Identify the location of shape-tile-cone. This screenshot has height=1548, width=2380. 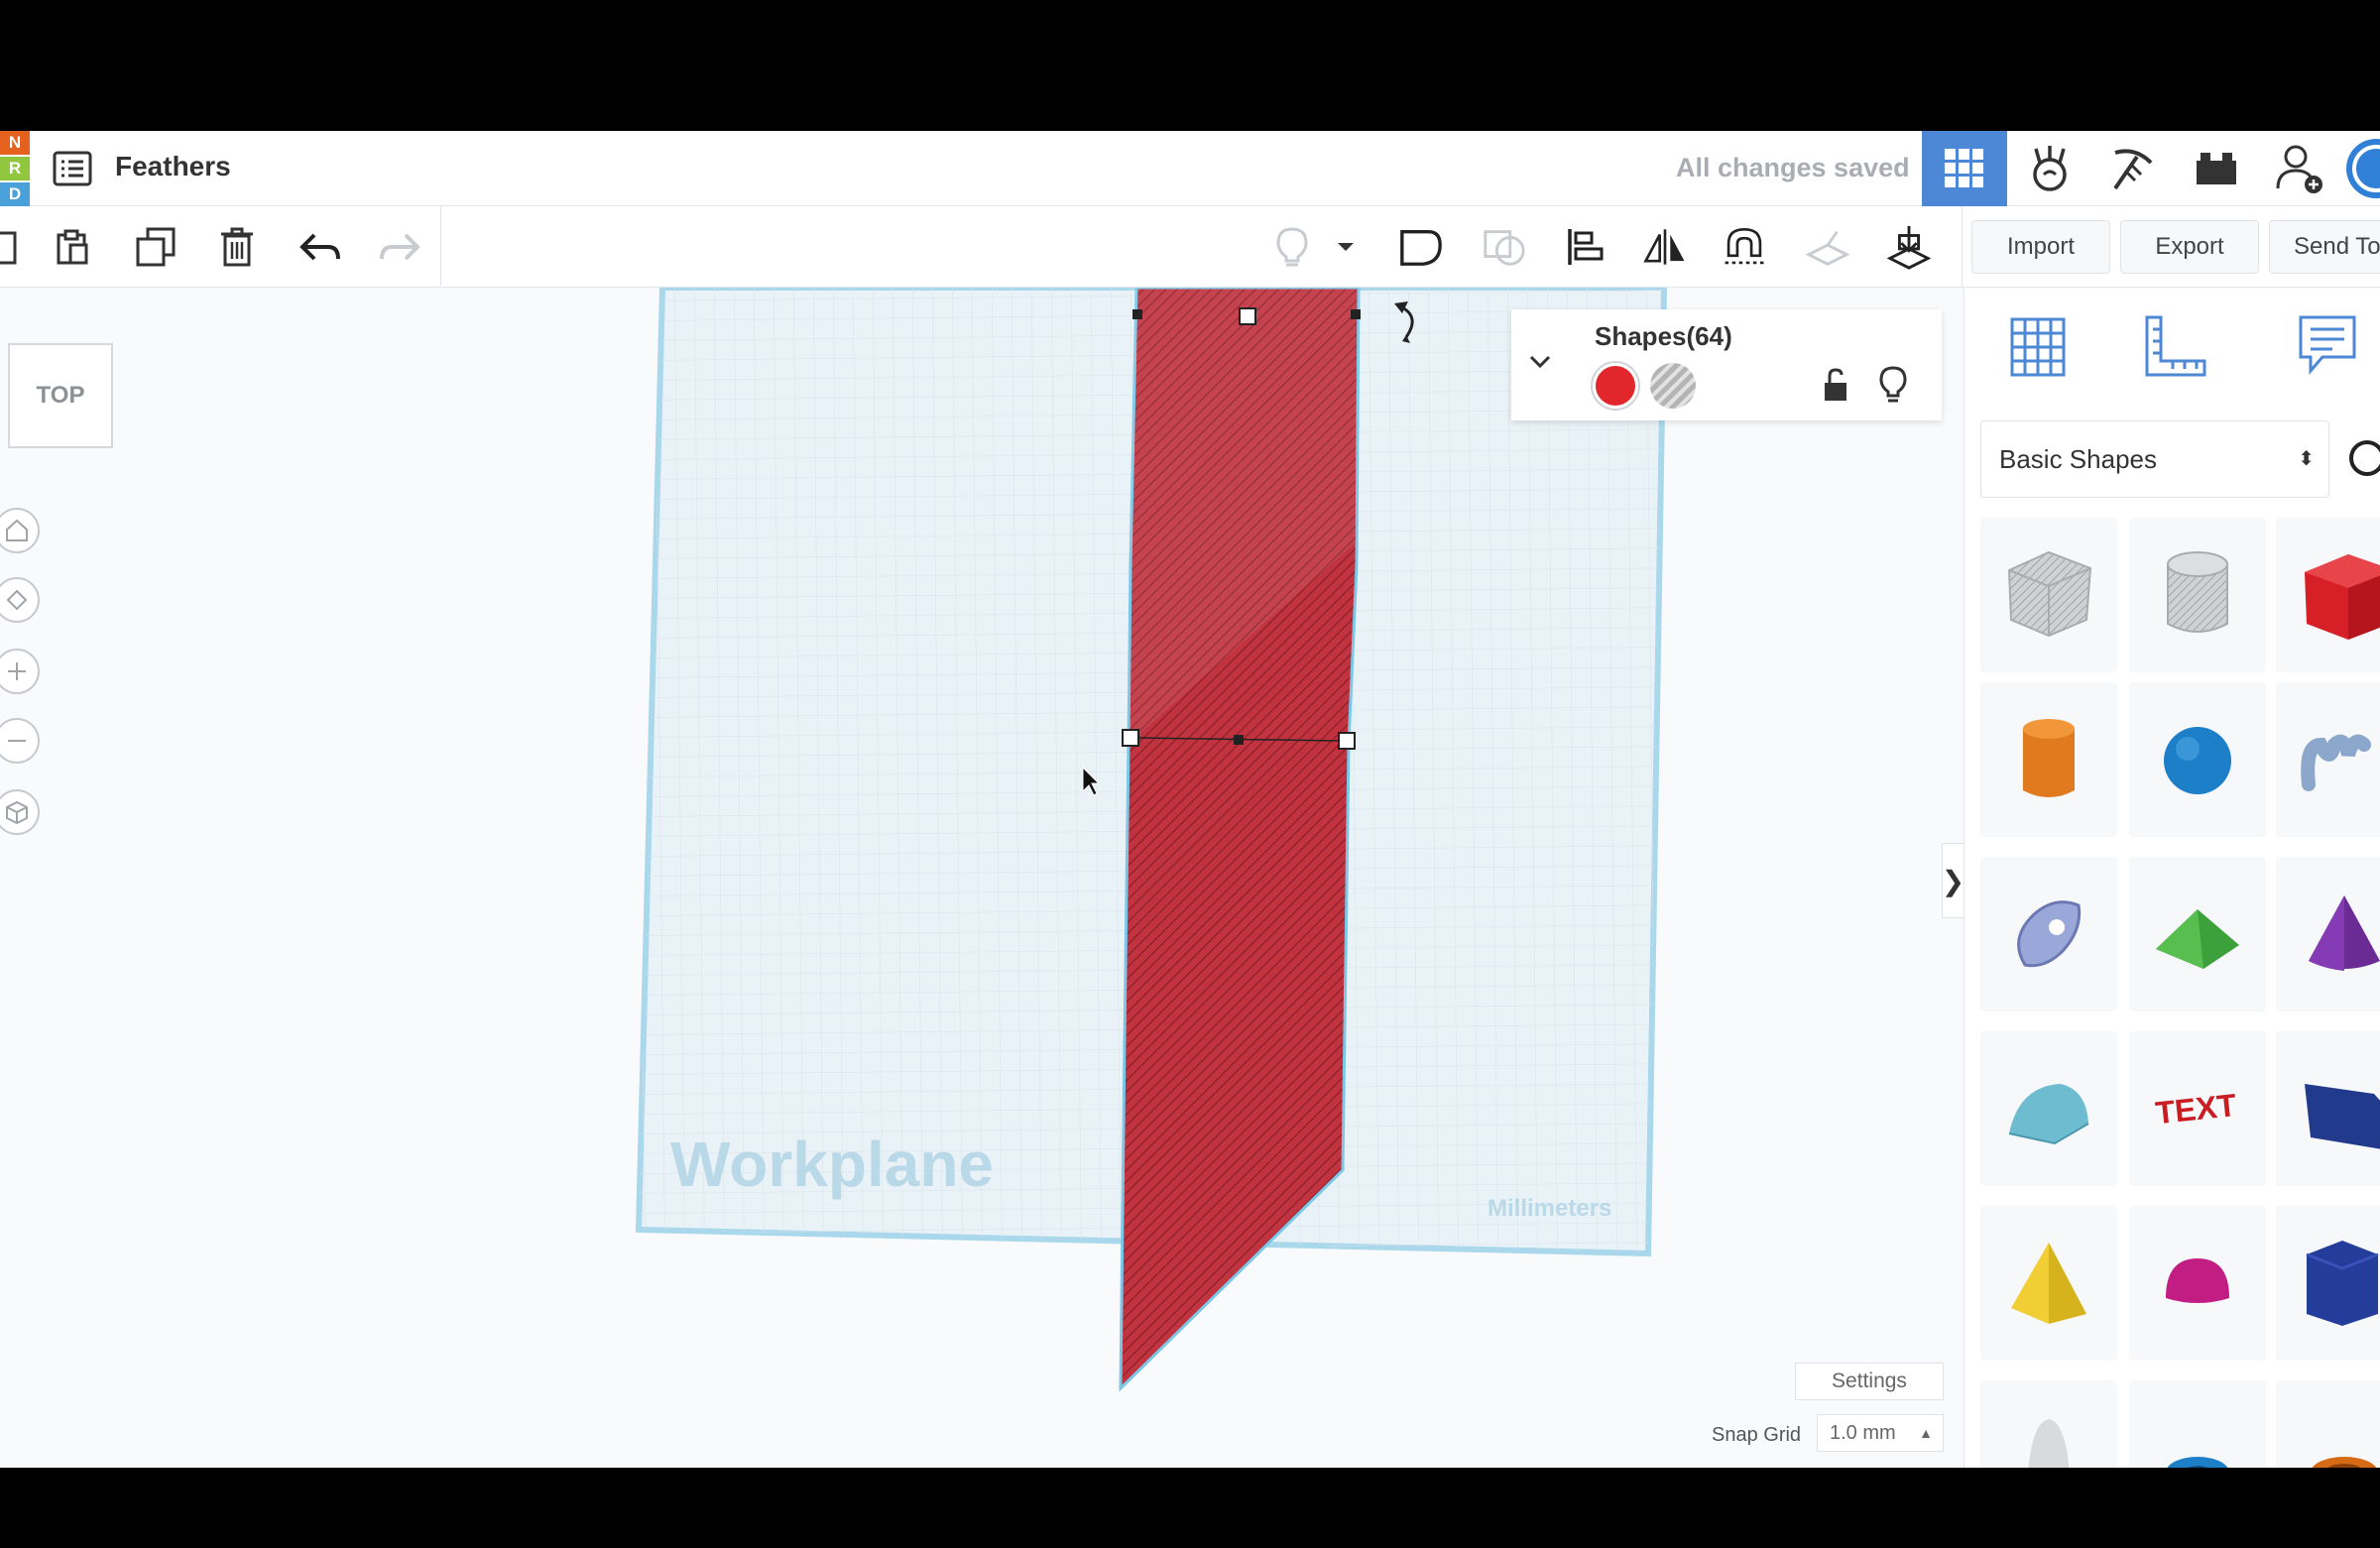
(2328, 935).